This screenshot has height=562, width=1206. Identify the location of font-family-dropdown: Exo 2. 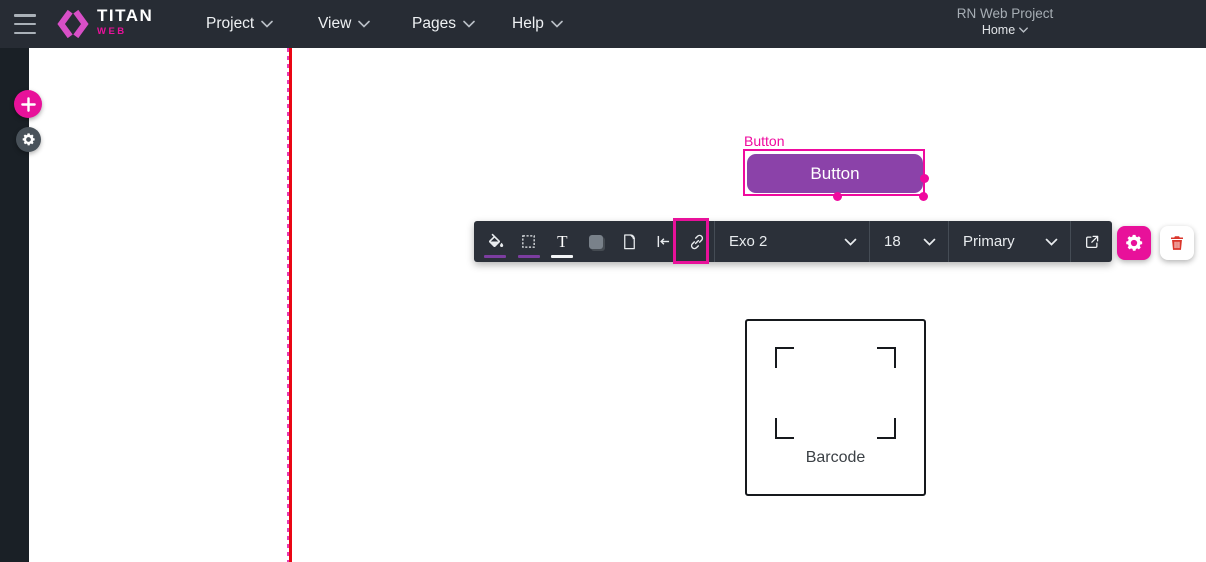
(791, 241).